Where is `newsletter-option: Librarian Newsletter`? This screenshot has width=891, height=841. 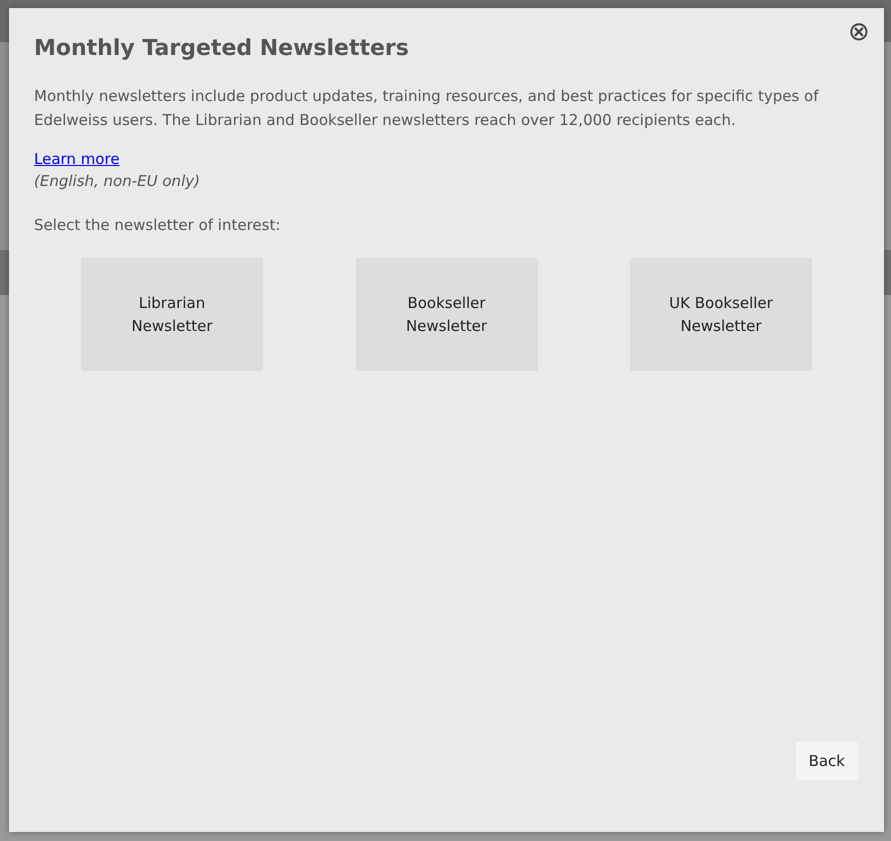
newsletter-option: Librarian Newsletter is located at coordinates (172, 314).